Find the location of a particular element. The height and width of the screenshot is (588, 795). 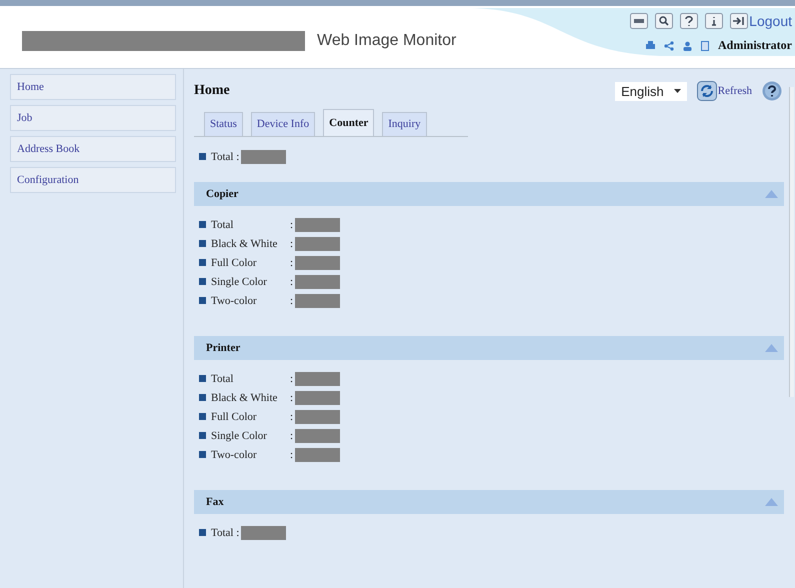

keyboard-icon is located at coordinates (639, 21).